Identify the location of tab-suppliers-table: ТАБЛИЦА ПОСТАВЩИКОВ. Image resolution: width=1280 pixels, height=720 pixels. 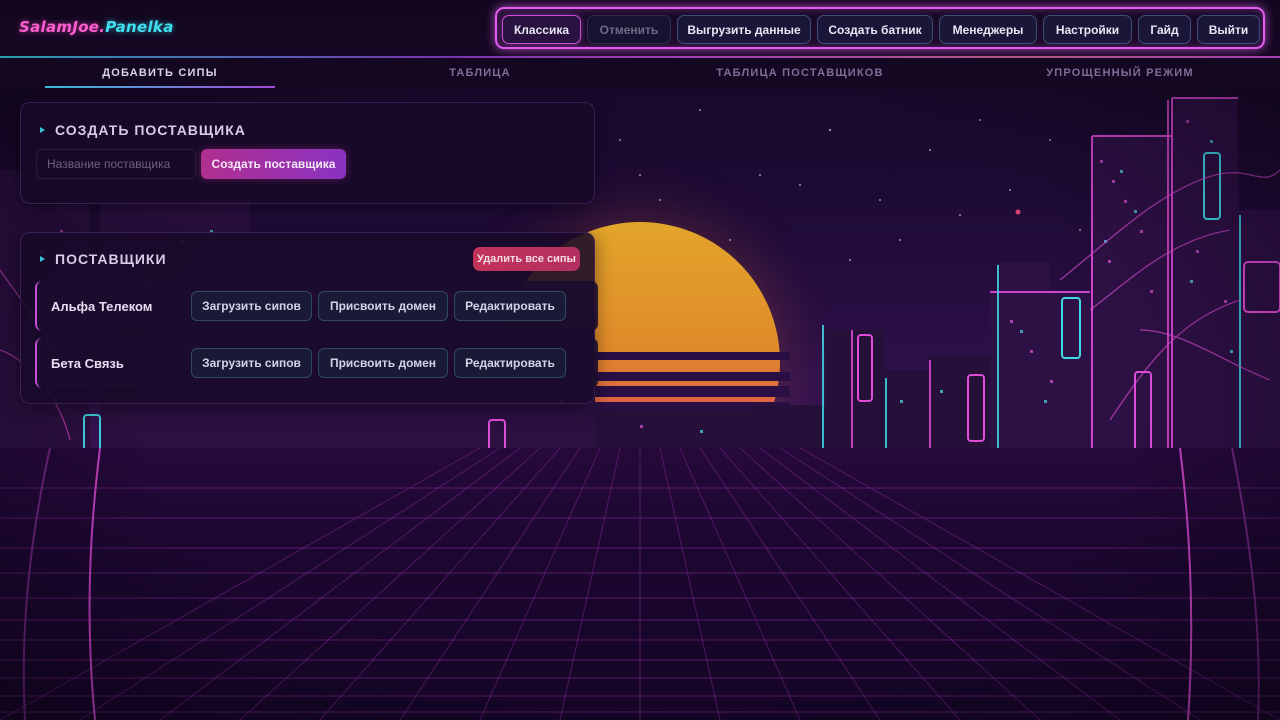
(800, 73).